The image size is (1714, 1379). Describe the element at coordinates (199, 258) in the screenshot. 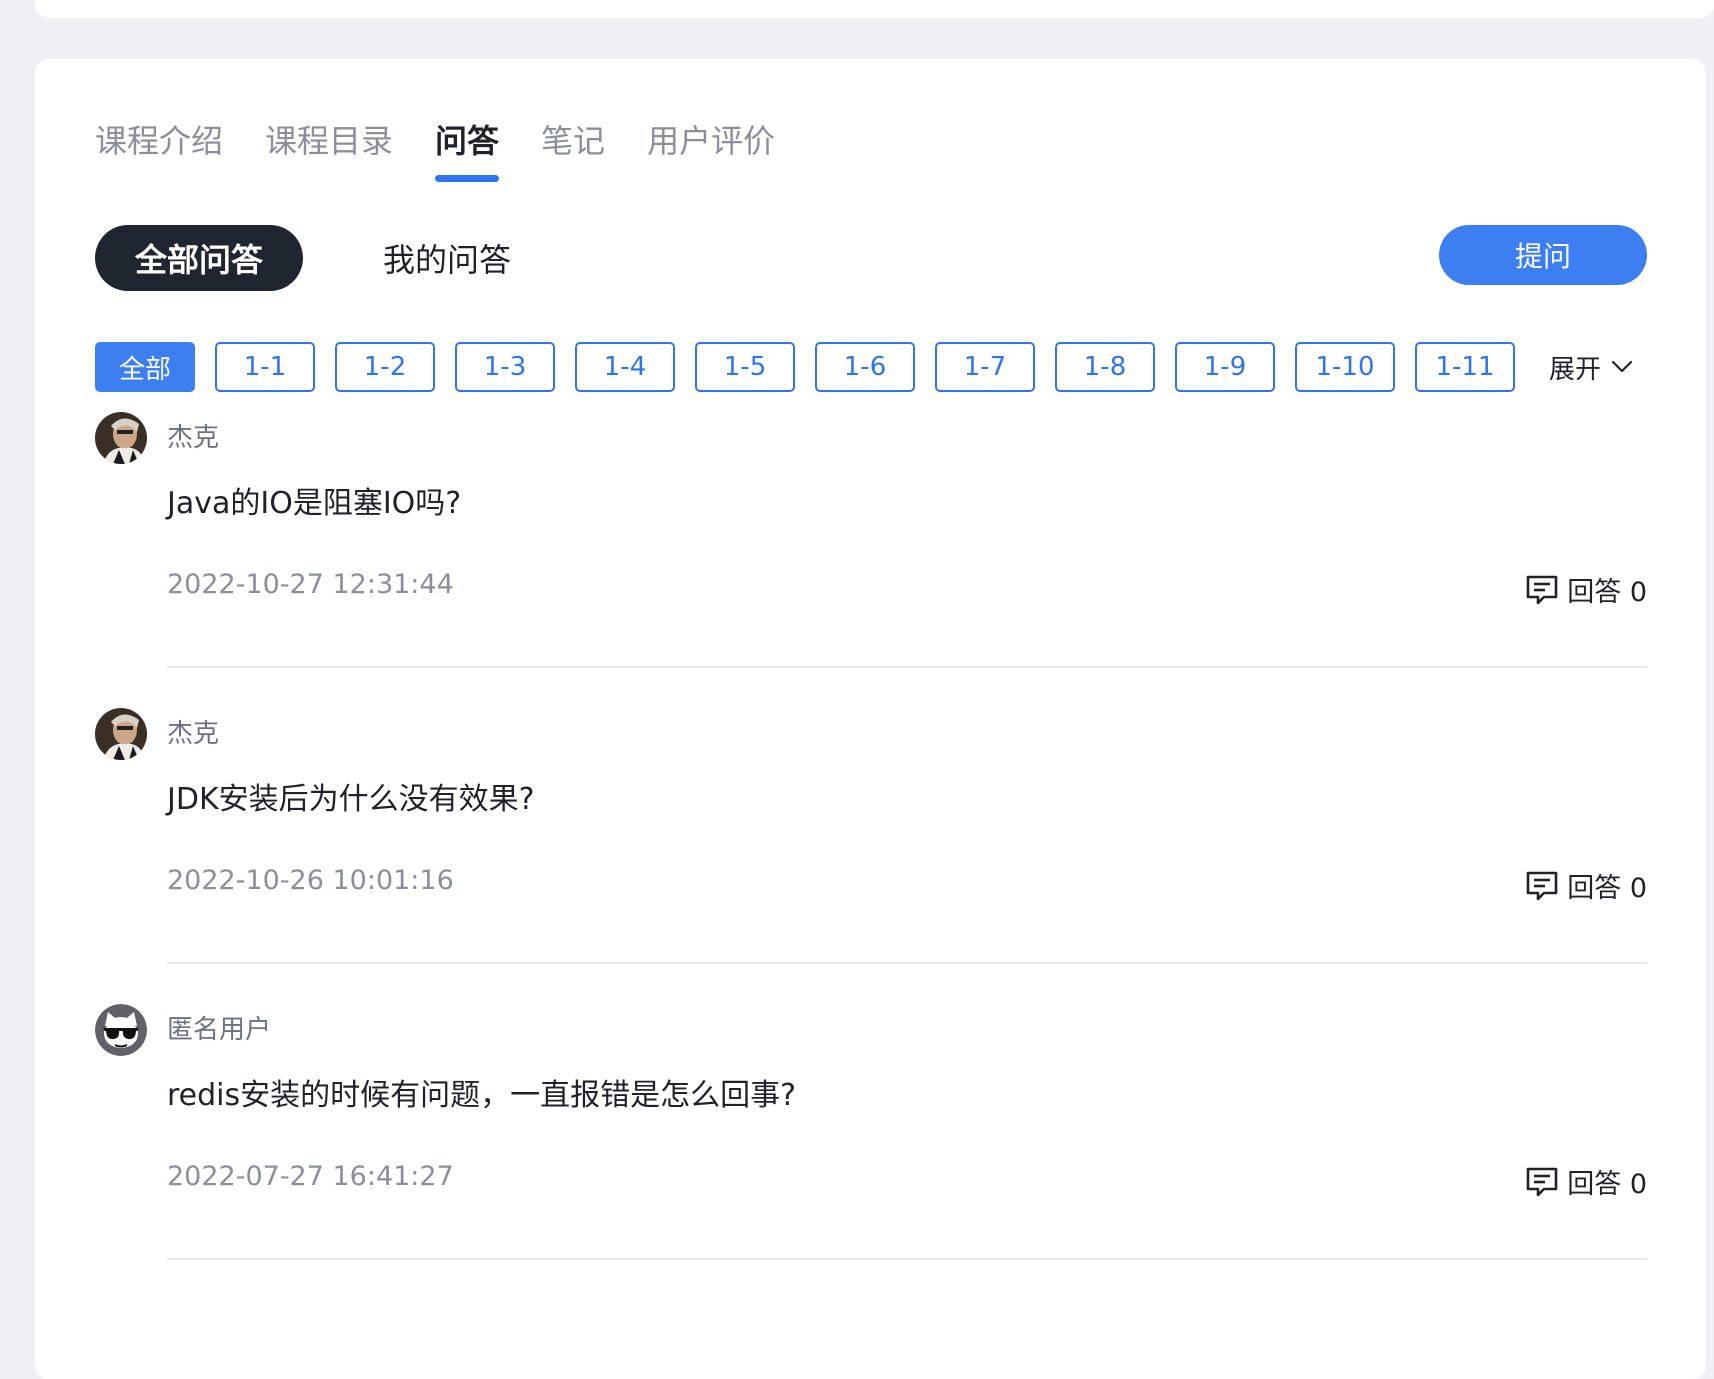

I see `subtab-all-questions: 全部问答` at that location.